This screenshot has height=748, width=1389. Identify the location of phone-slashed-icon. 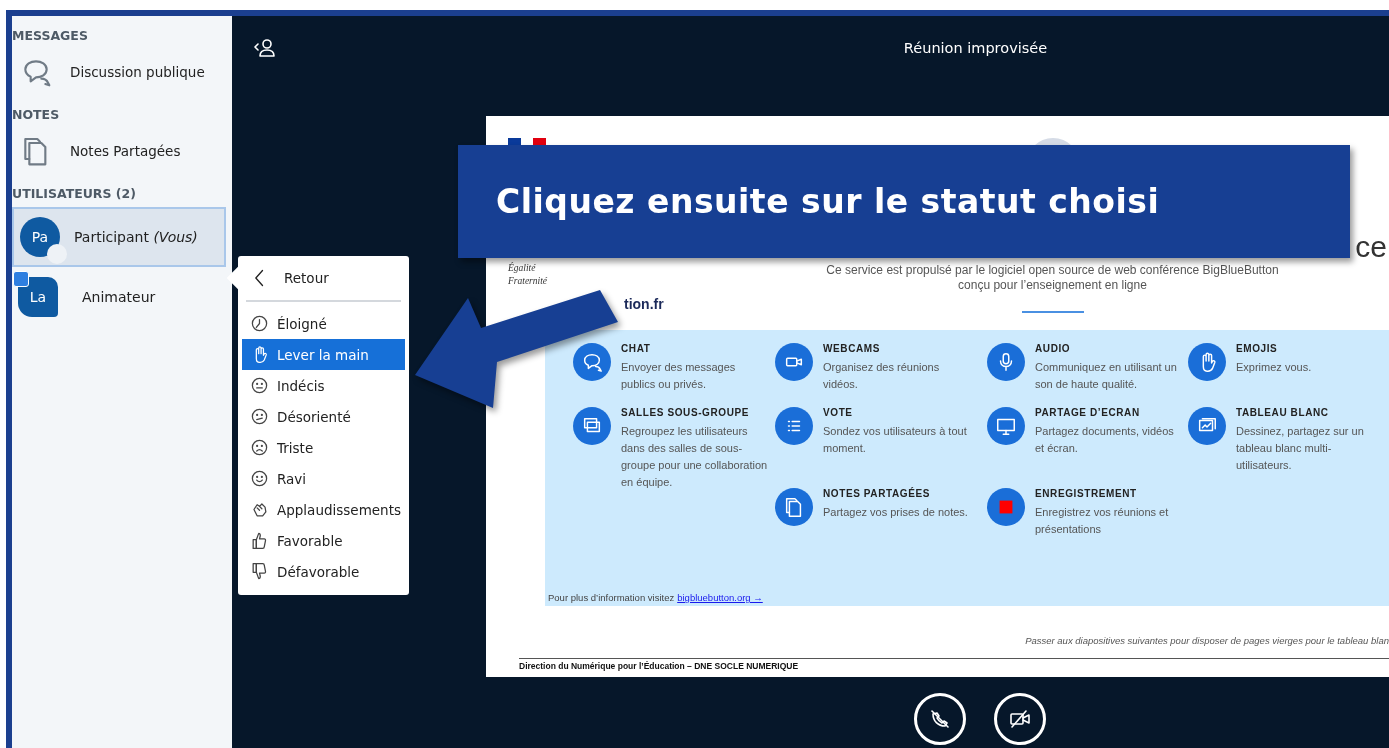
(940, 719).